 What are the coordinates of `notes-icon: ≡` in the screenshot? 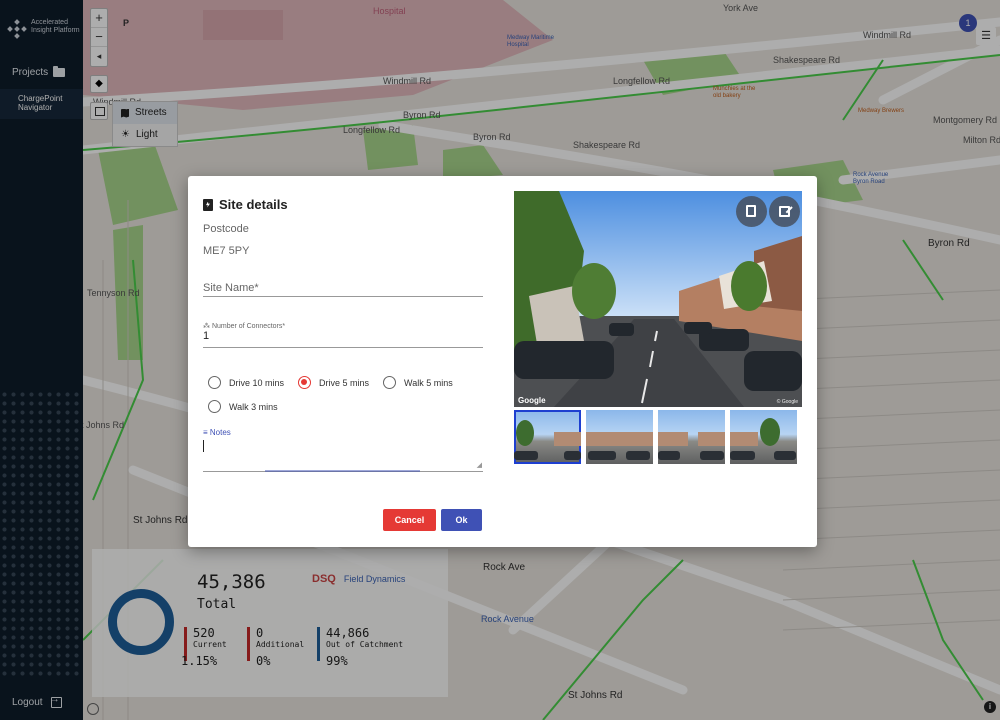 It's located at (205, 432).